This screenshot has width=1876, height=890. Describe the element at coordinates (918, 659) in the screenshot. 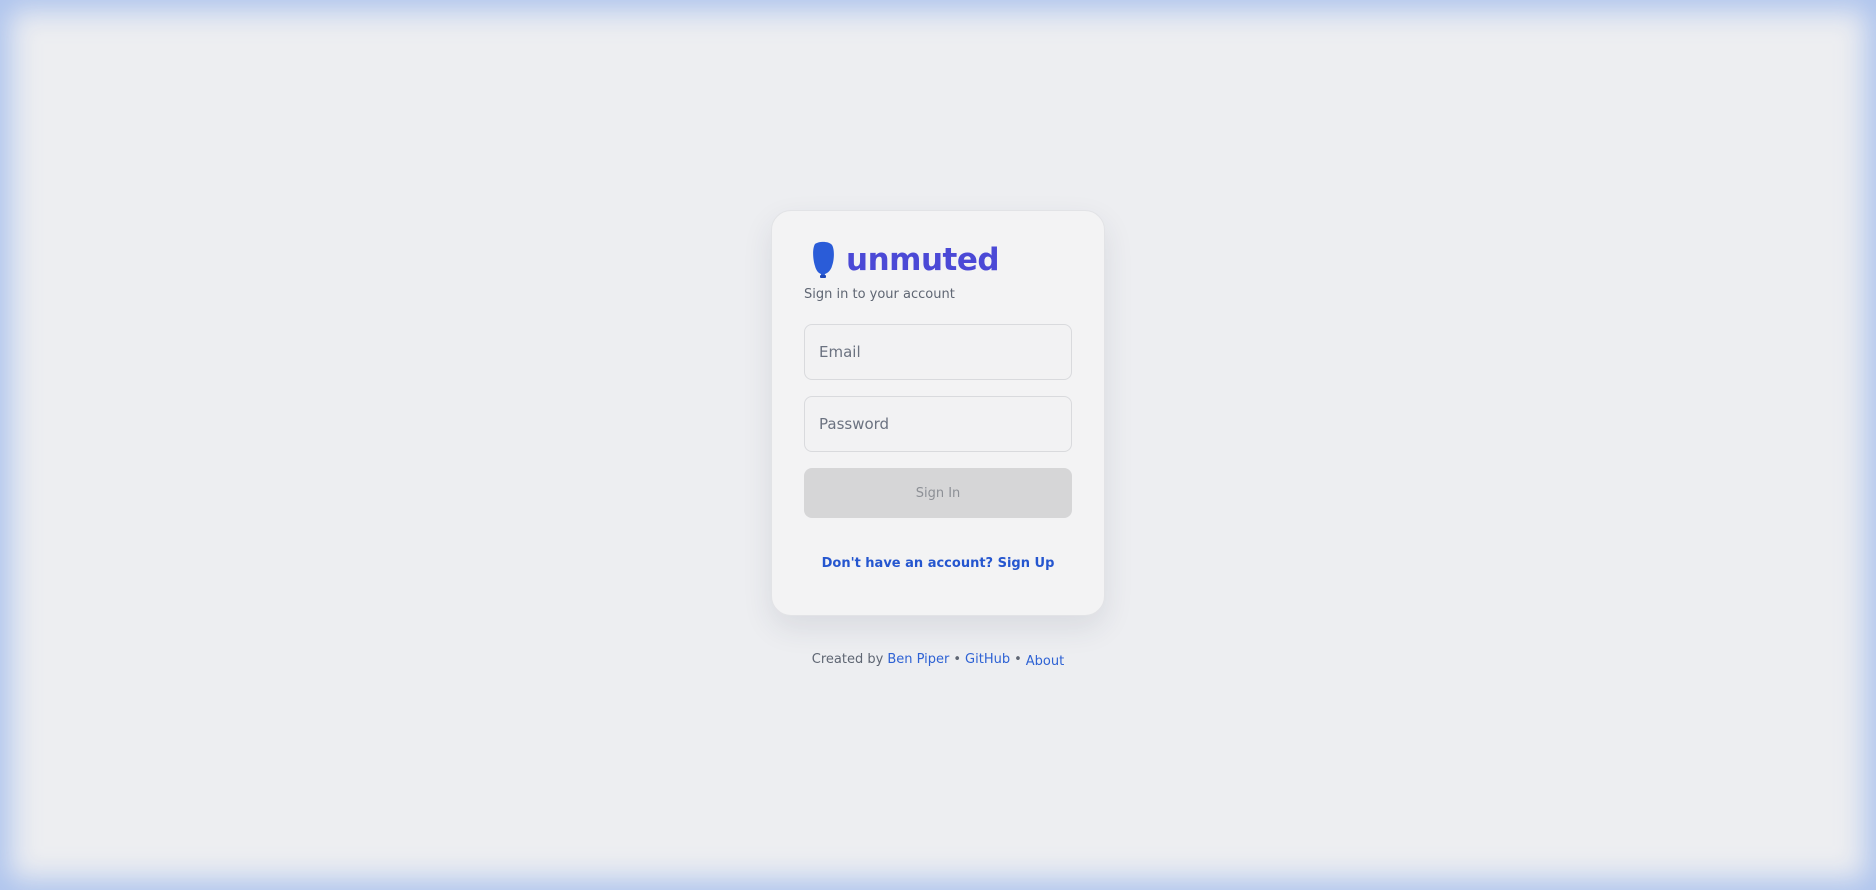

I see `author-link: Ben Piper` at that location.